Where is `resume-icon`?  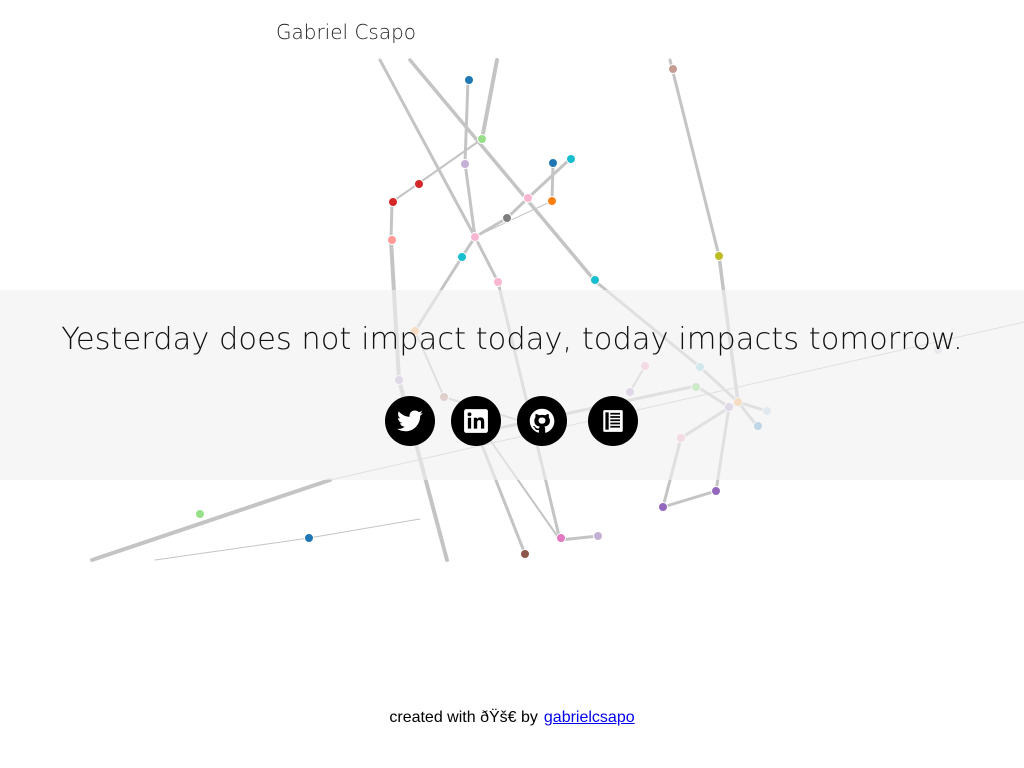 resume-icon is located at coordinates (613, 421).